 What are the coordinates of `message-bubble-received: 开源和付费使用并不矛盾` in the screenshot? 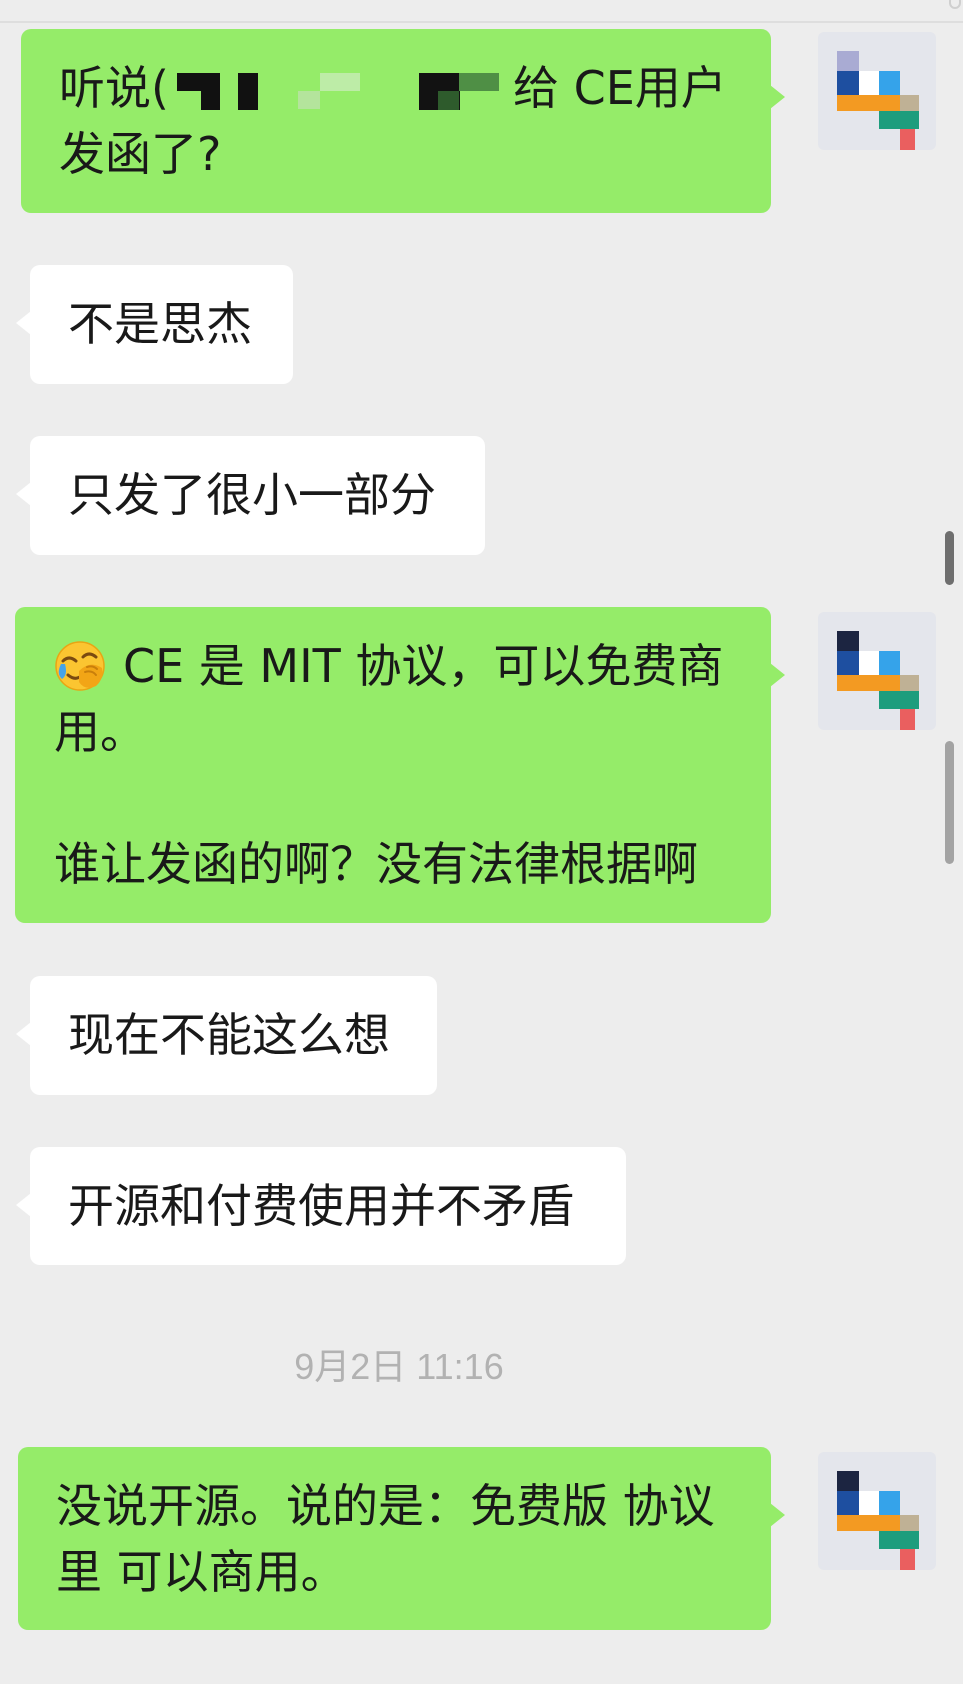 It's located at (321, 1206).